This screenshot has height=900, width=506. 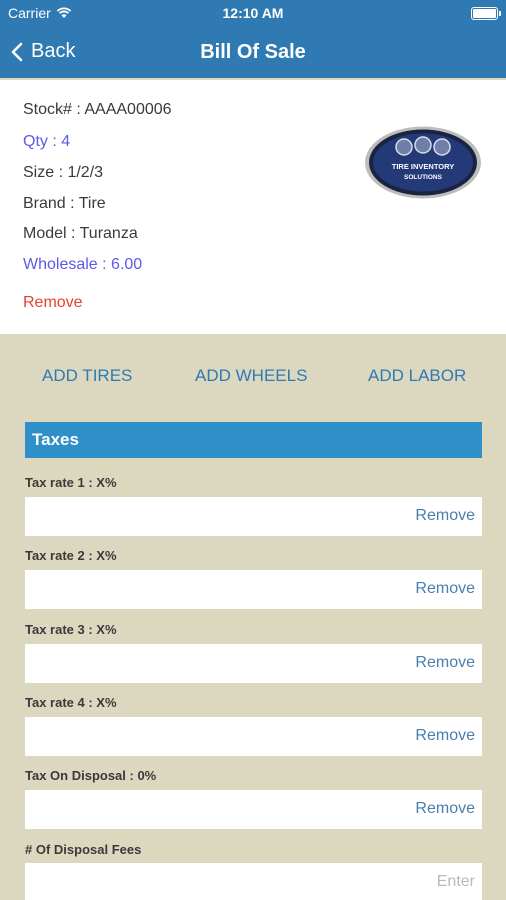 I want to click on tax-on-disposal-field: Remove, so click(x=253, y=809).